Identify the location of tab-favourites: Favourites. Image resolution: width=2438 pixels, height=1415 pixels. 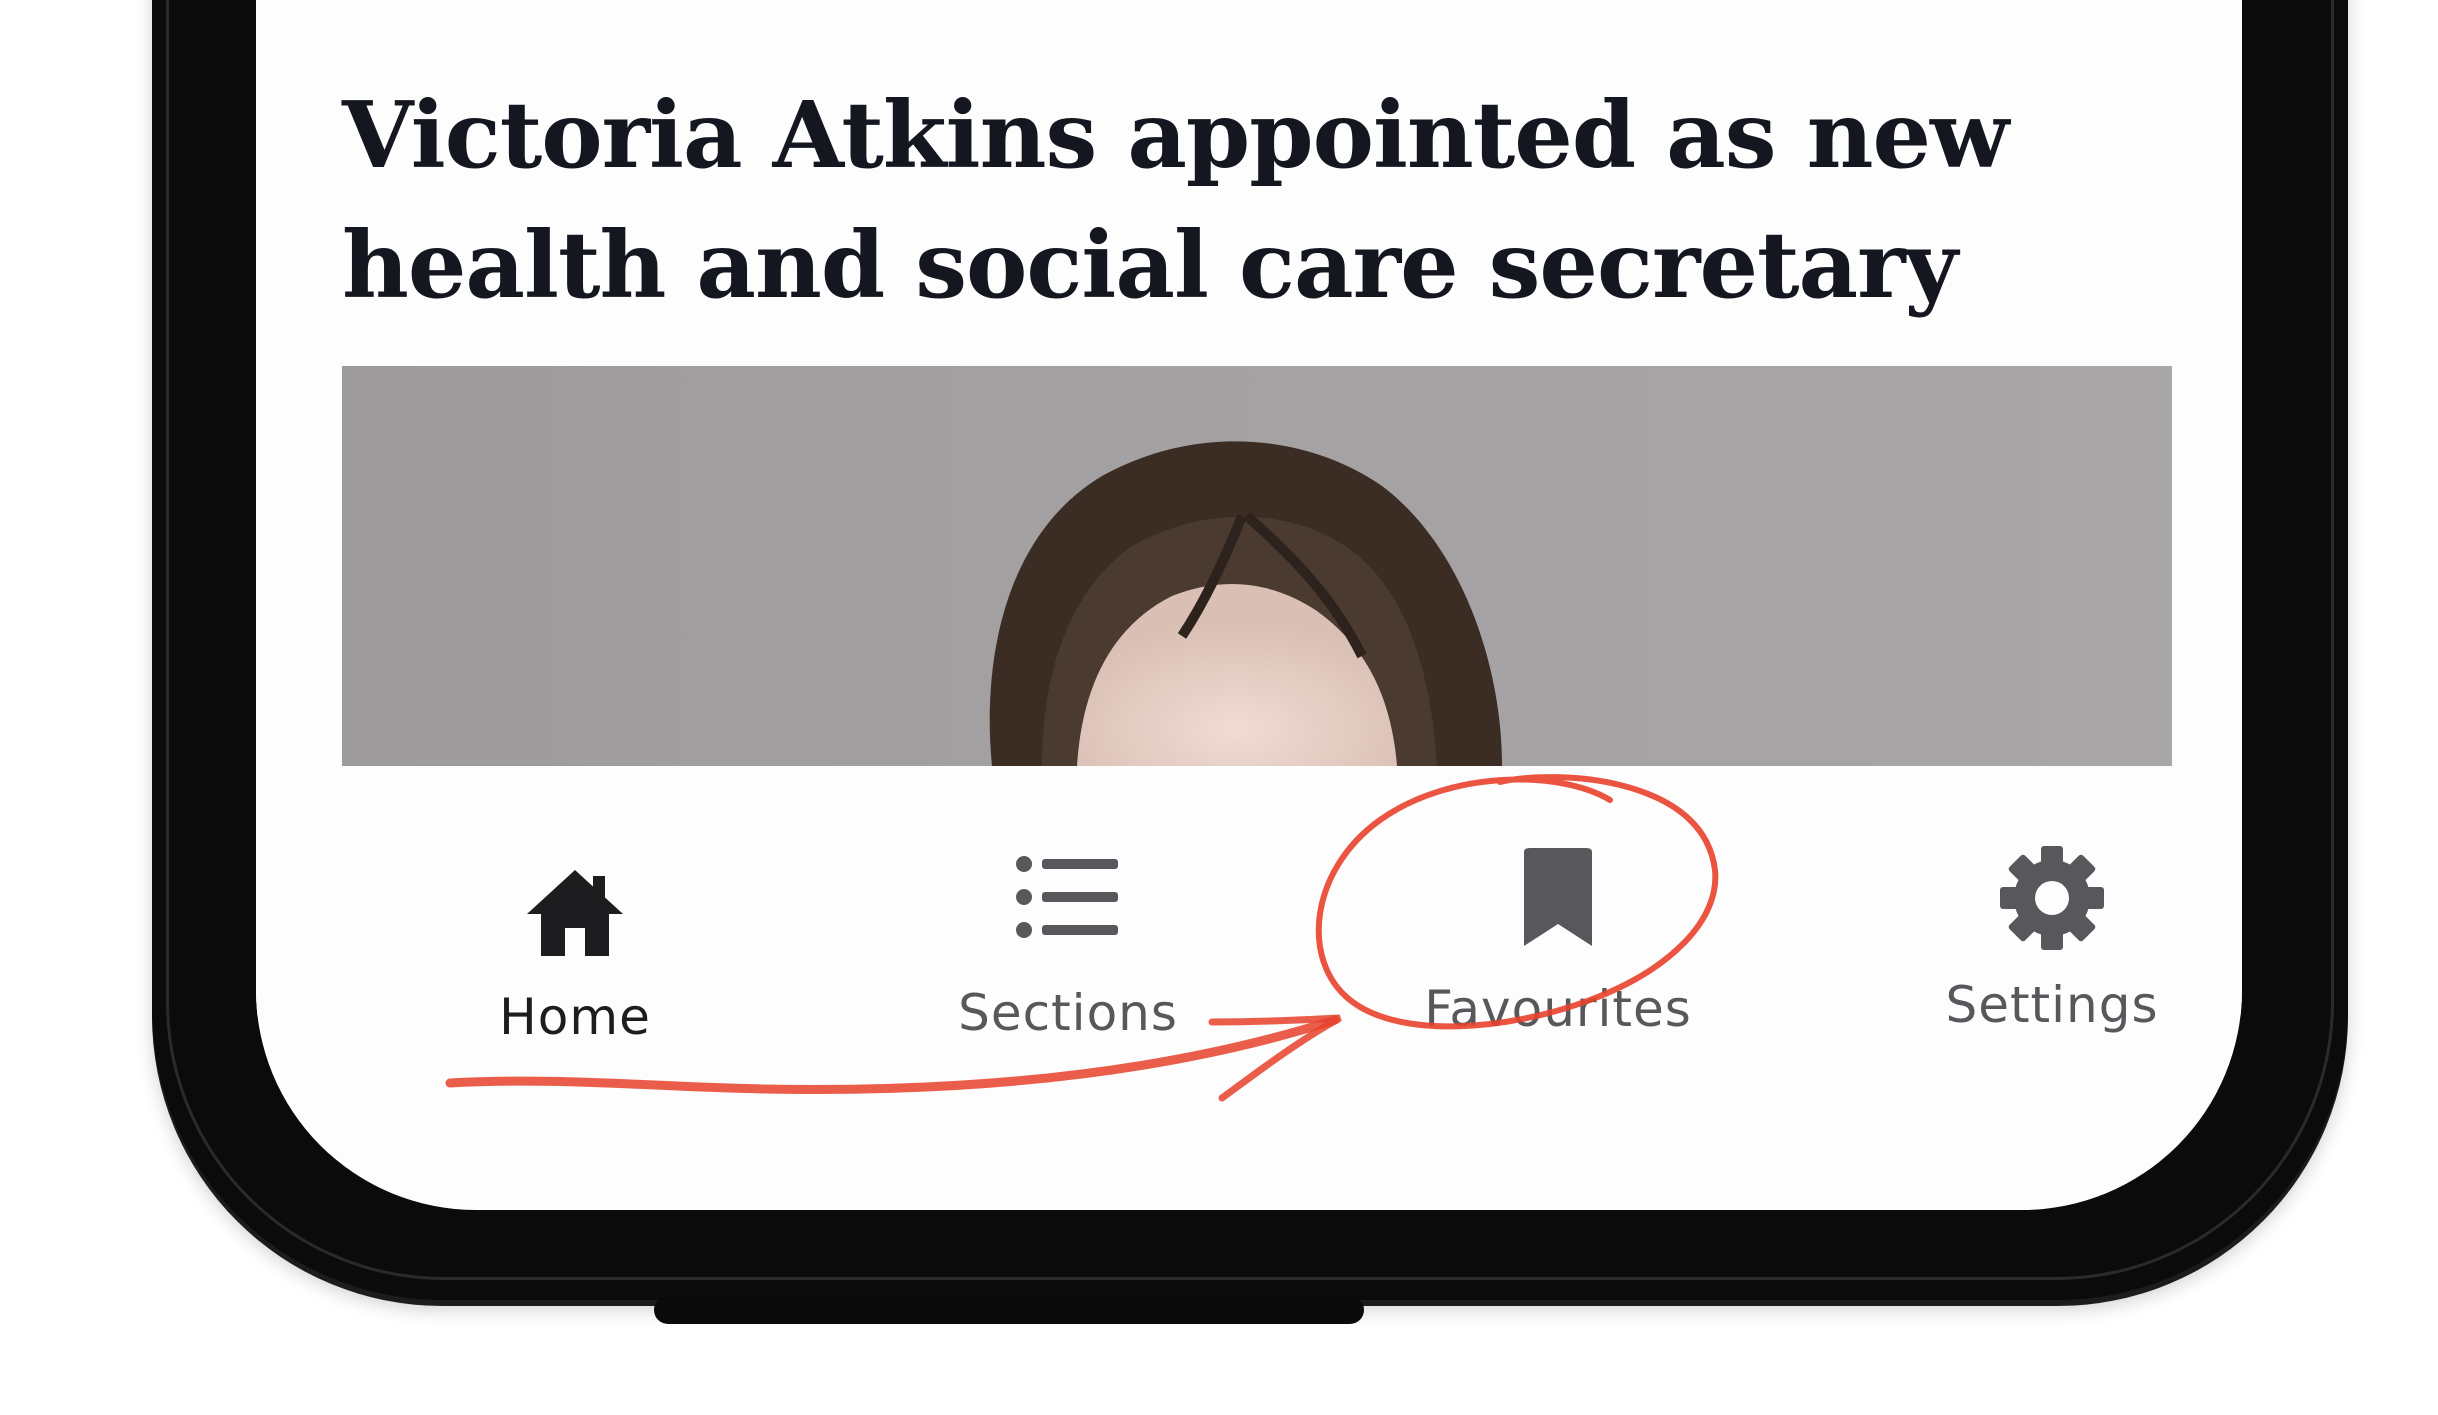
(1558, 902).